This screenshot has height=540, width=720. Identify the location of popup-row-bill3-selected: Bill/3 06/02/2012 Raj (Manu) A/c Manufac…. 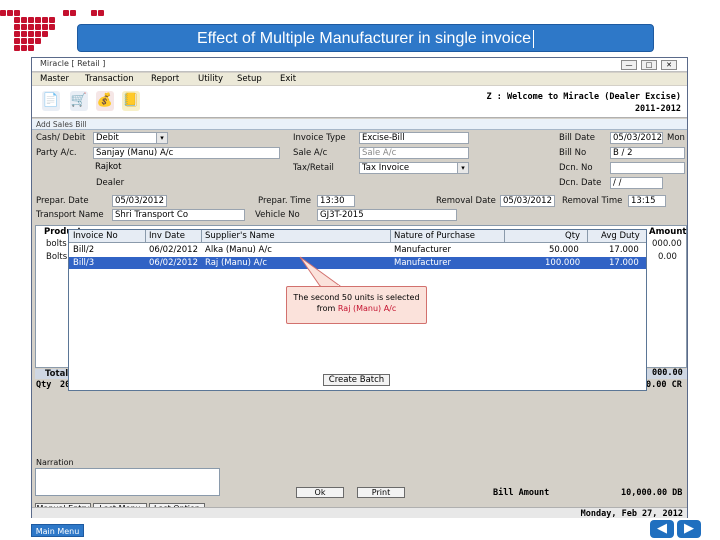
(357, 263).